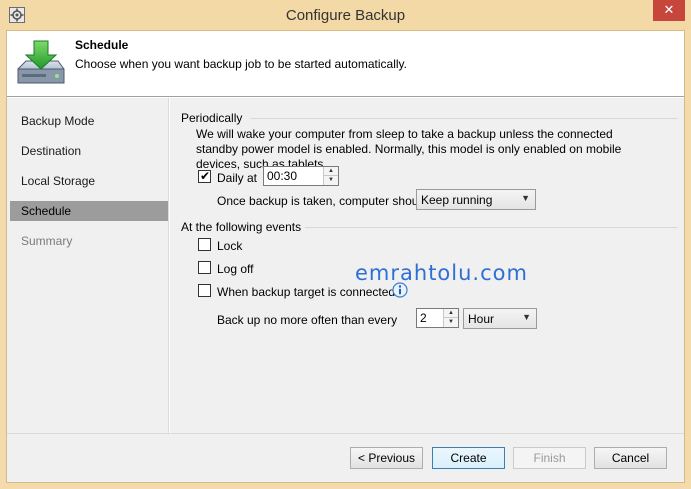  Describe the element at coordinates (451, 322) in the screenshot. I see `frequency-down-arrow-icon: ▼` at that location.